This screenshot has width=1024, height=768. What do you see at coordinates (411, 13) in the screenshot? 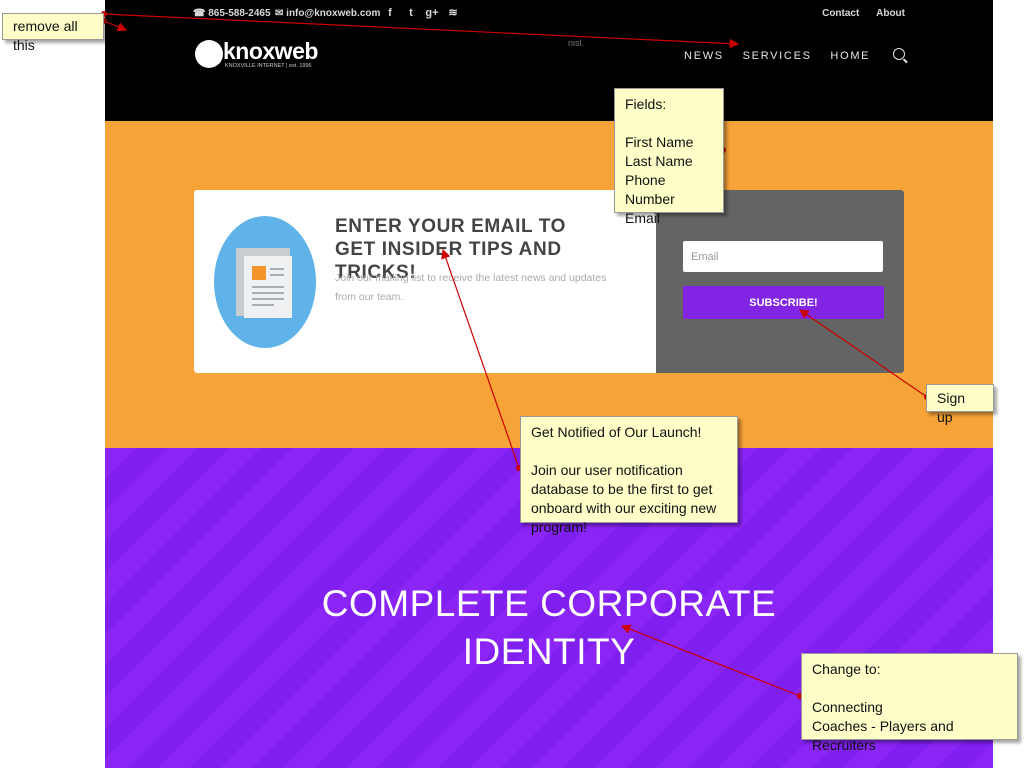
I see `twitter-icon: t` at bounding box center [411, 13].